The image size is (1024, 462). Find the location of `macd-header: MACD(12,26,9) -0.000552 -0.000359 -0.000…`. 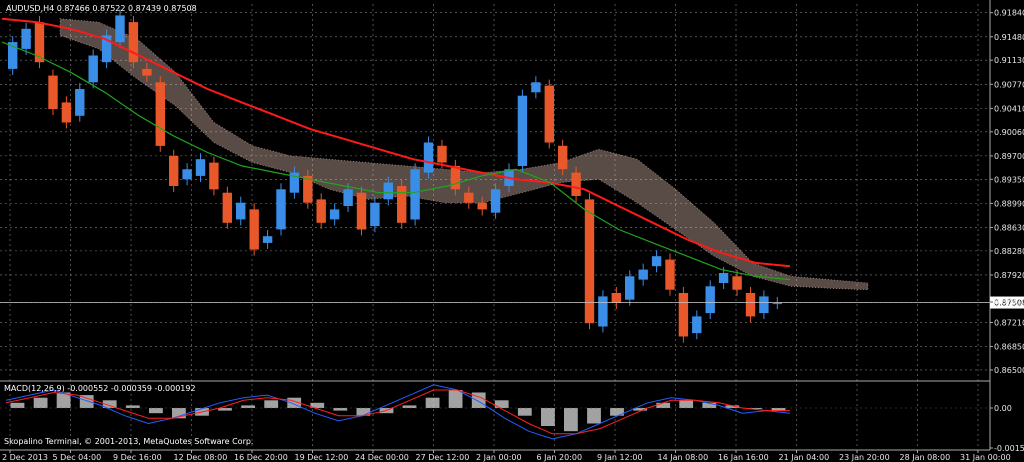

macd-header: MACD(12,26,9) -0.000552 -0.000359 -0.000… is located at coordinates (100, 388).